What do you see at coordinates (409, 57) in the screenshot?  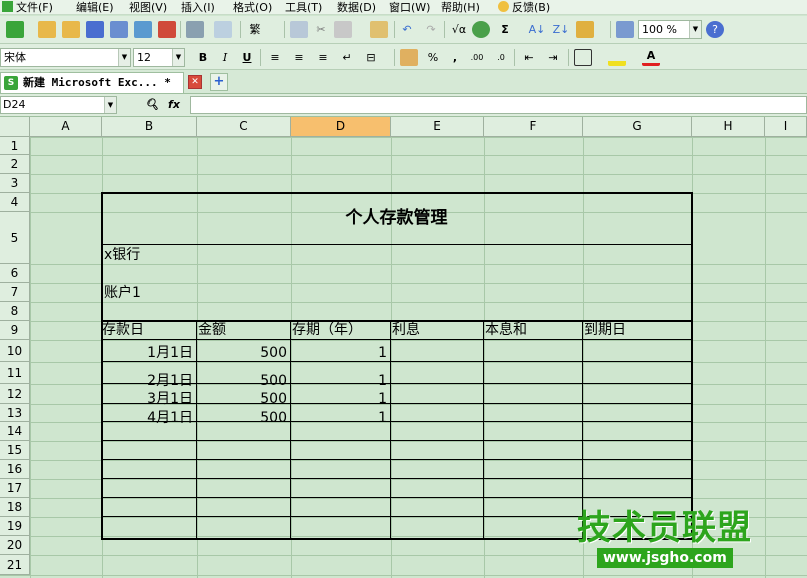 I see `currency-icon` at bounding box center [409, 57].